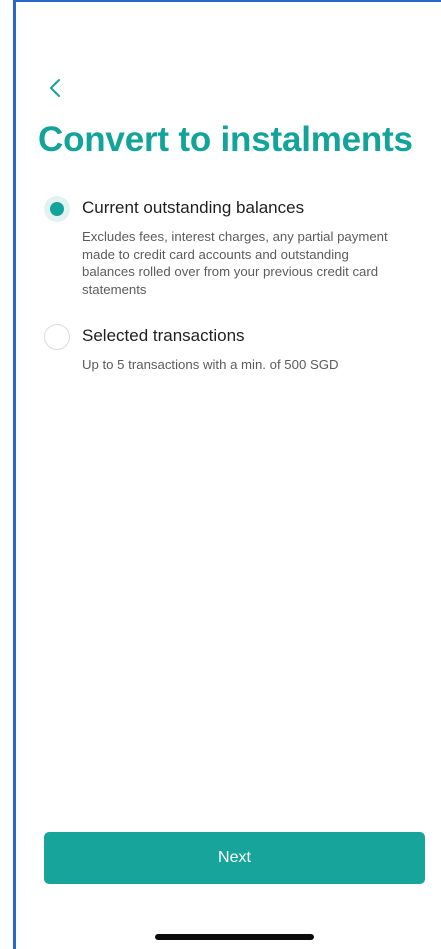 This screenshot has width=441, height=949. I want to click on next-button: Next, so click(234, 858).